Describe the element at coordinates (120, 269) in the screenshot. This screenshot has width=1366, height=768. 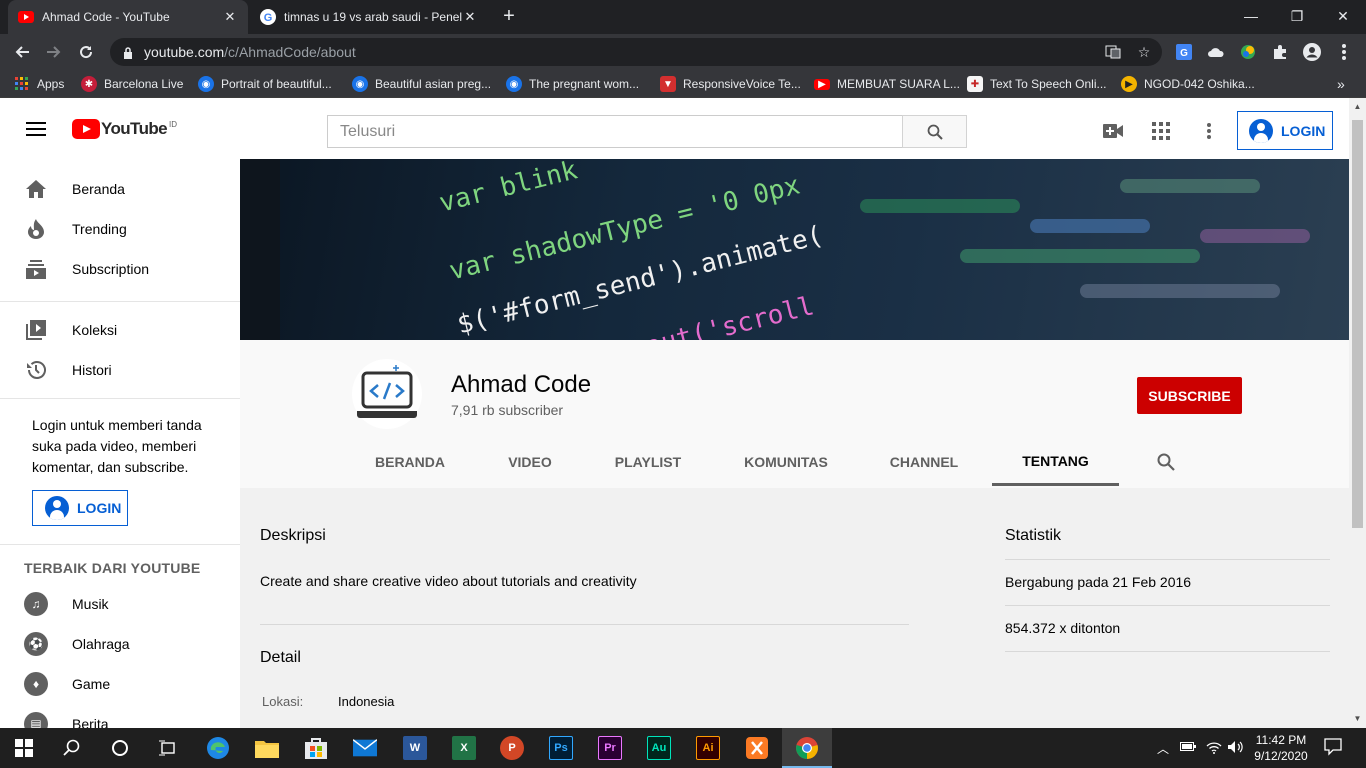
I see `sidebar-item-subscription: Subscription` at that location.